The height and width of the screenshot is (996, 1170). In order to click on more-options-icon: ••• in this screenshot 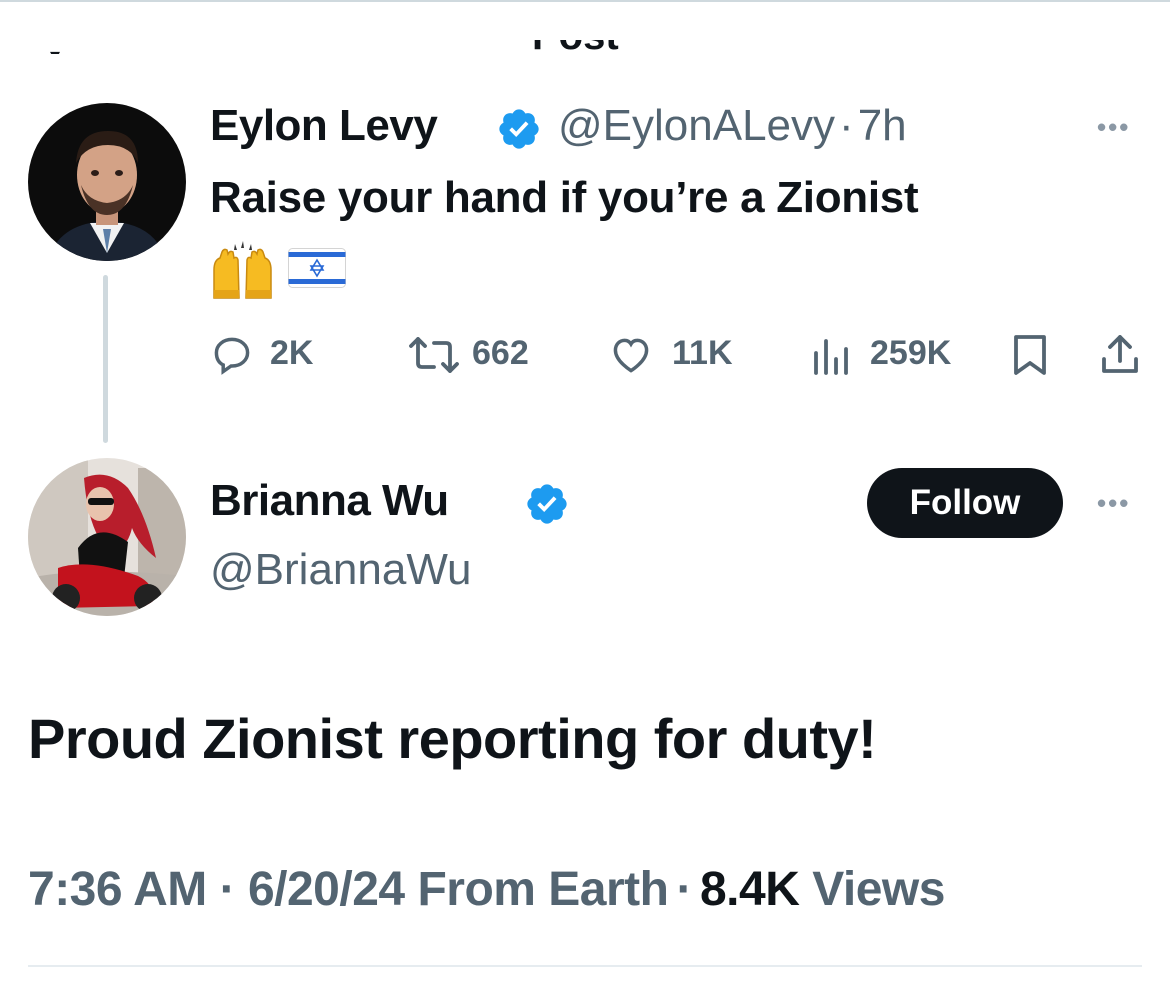, I will do `click(1113, 127)`.